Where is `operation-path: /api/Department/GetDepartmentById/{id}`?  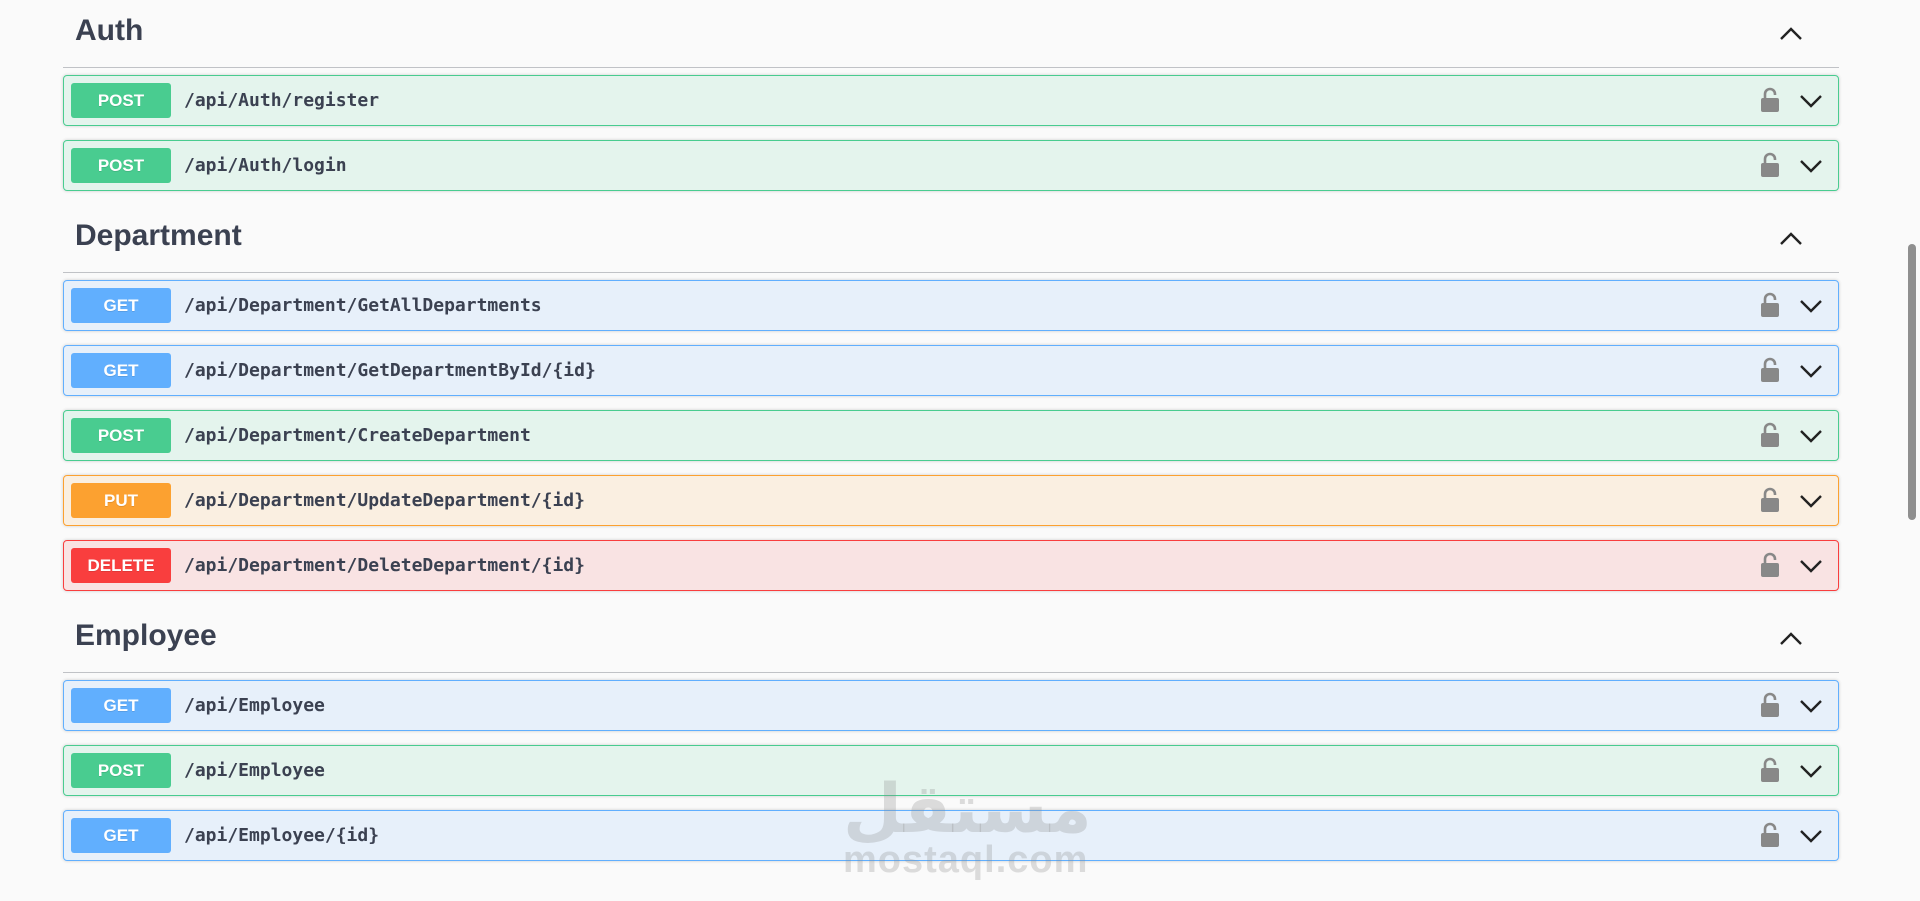 operation-path: /api/Department/GetDepartmentById/{id} is located at coordinates (390, 370).